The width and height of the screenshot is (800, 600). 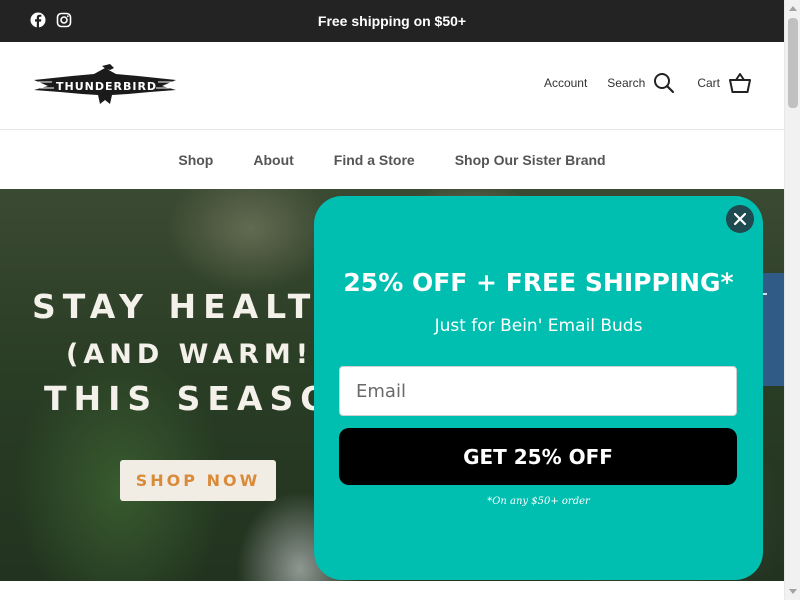 I want to click on close-popup-button, so click(x=740, y=219).